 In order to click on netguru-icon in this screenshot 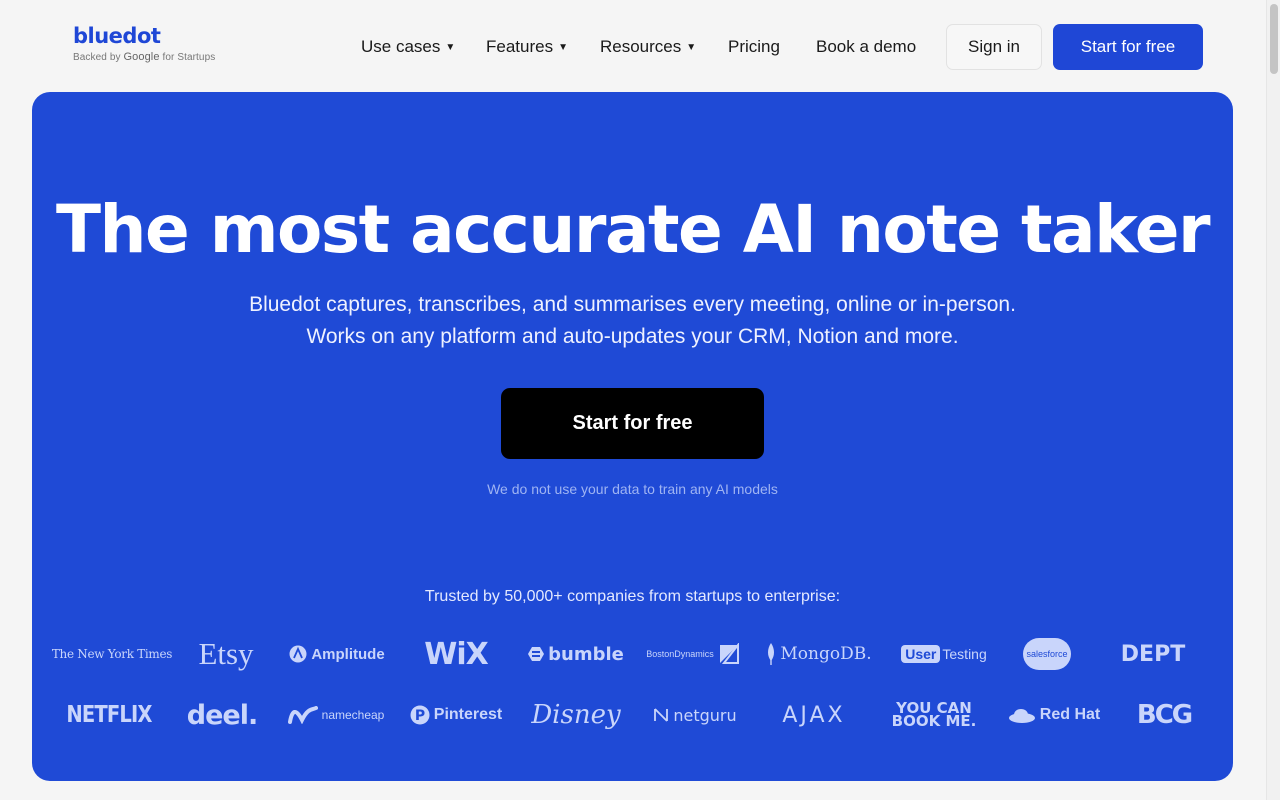, I will do `click(661, 715)`.